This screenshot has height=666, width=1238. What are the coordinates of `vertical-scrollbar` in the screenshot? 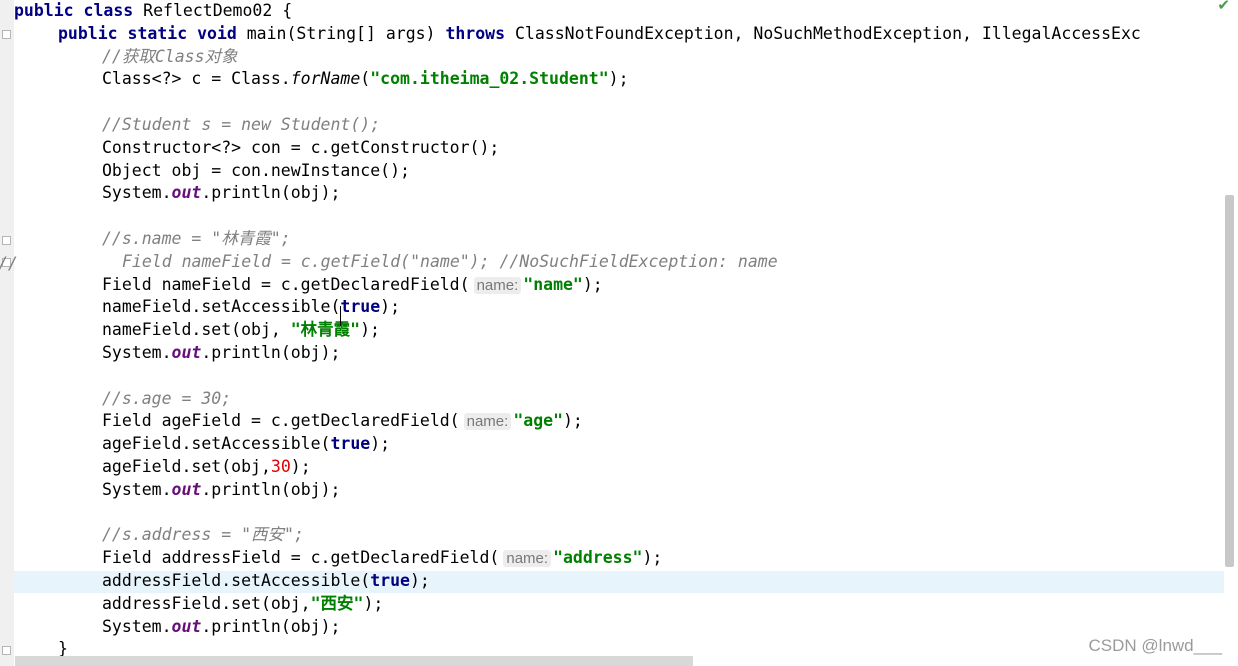 It's located at (1231, 333).